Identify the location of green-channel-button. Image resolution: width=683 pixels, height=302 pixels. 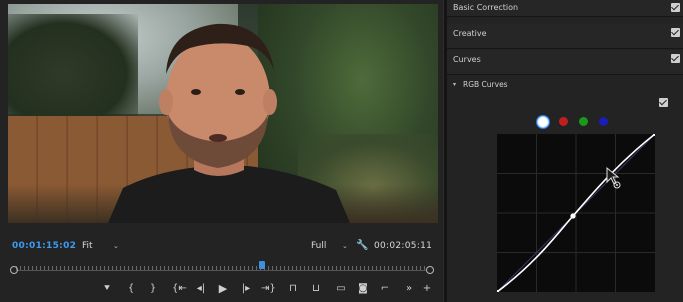
(583, 121).